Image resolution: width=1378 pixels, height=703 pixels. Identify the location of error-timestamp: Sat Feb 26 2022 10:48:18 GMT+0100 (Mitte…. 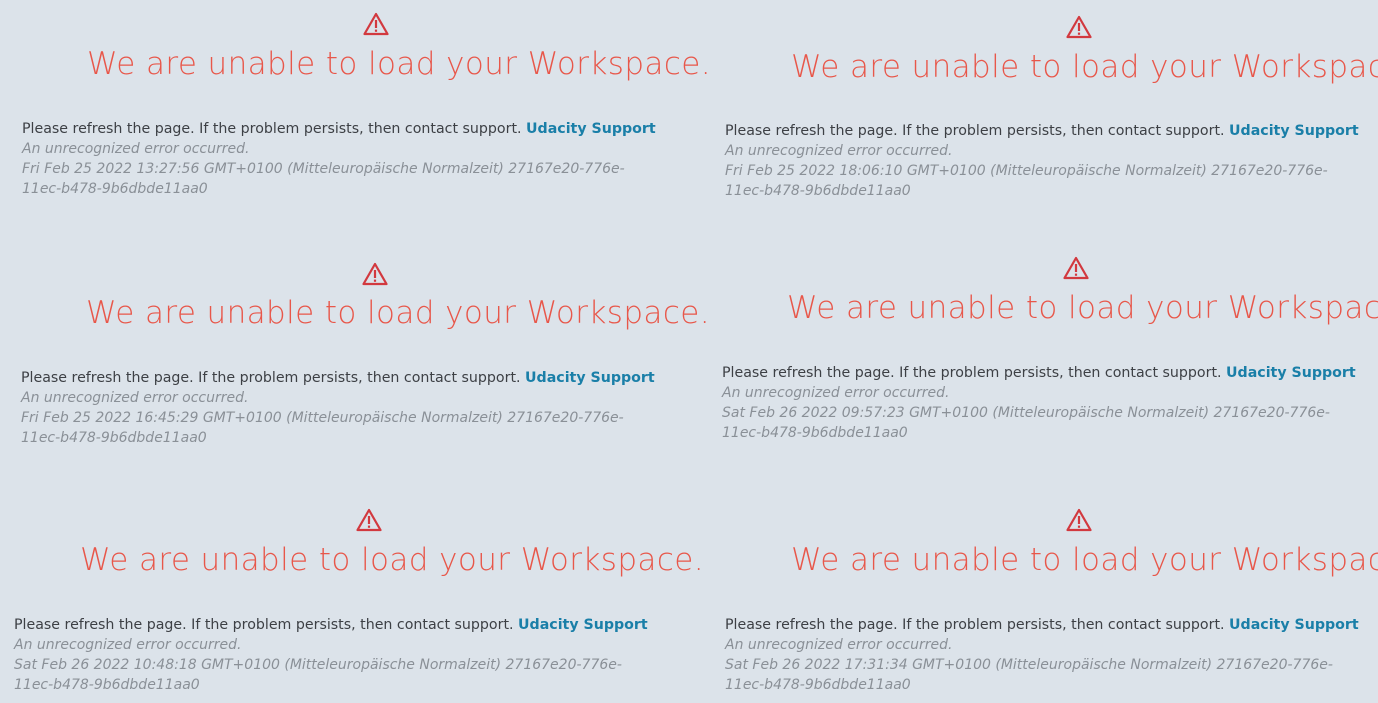
(318, 675).